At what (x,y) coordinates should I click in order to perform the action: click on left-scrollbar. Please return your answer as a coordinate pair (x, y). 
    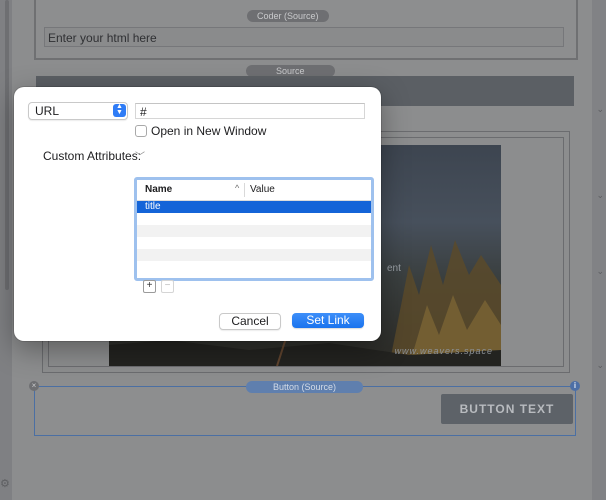
    Looking at the image, I should click on (7, 145).